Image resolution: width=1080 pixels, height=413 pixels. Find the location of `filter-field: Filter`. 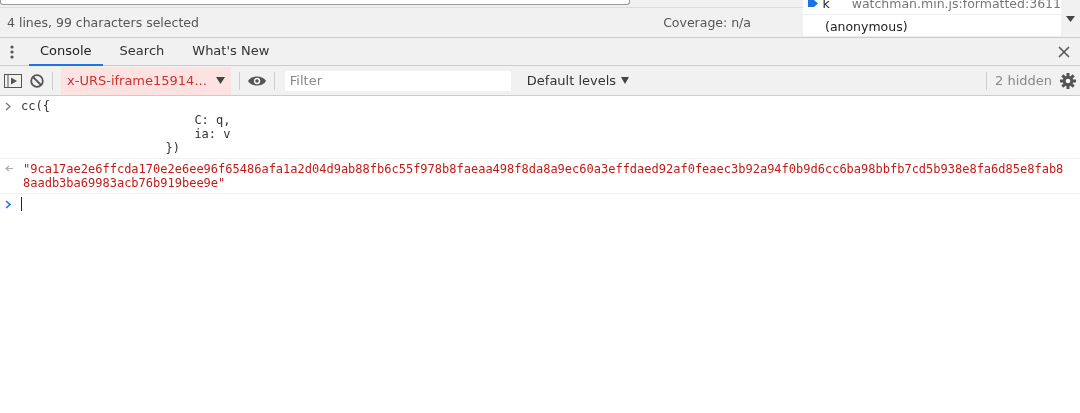

filter-field: Filter is located at coordinates (397, 80).